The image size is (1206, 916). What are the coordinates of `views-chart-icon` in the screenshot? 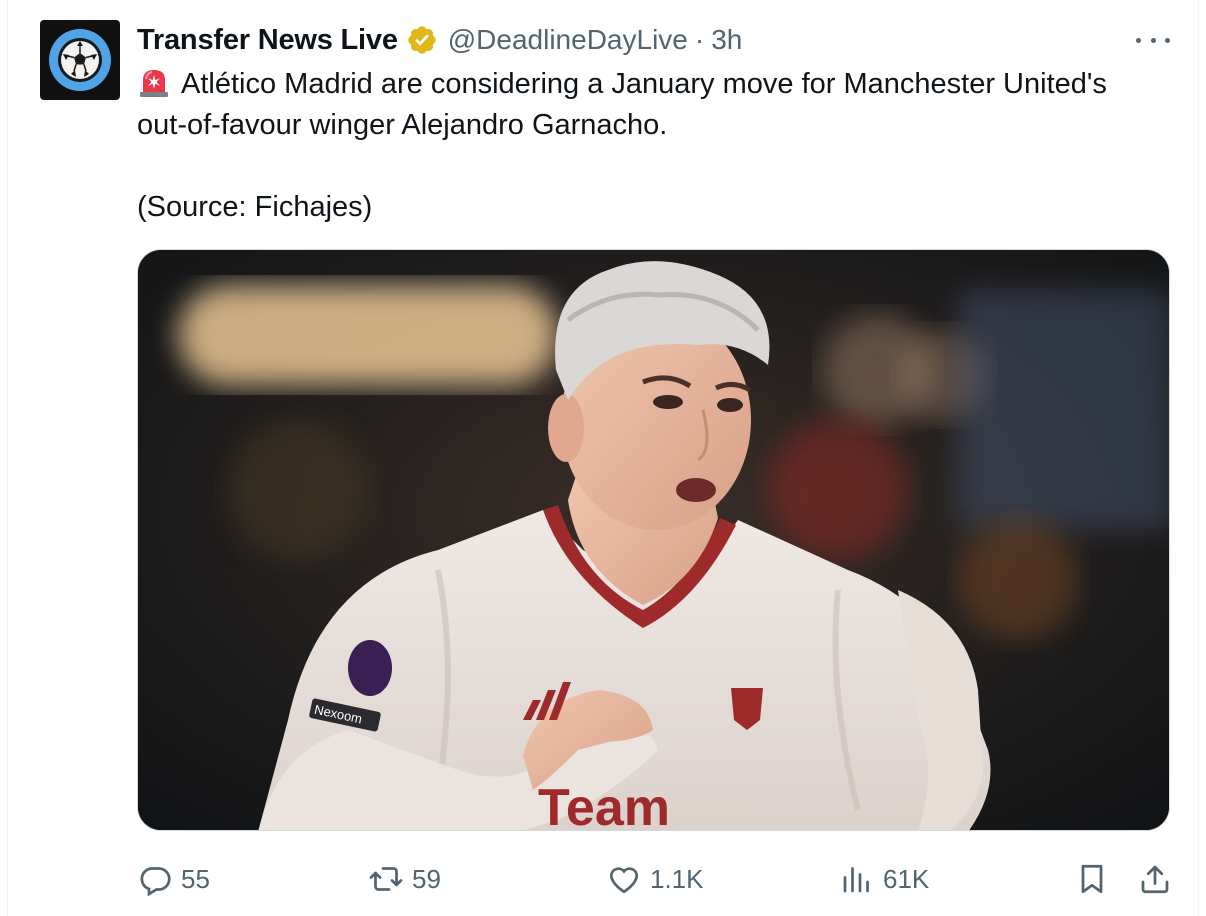 It's located at (856, 880).